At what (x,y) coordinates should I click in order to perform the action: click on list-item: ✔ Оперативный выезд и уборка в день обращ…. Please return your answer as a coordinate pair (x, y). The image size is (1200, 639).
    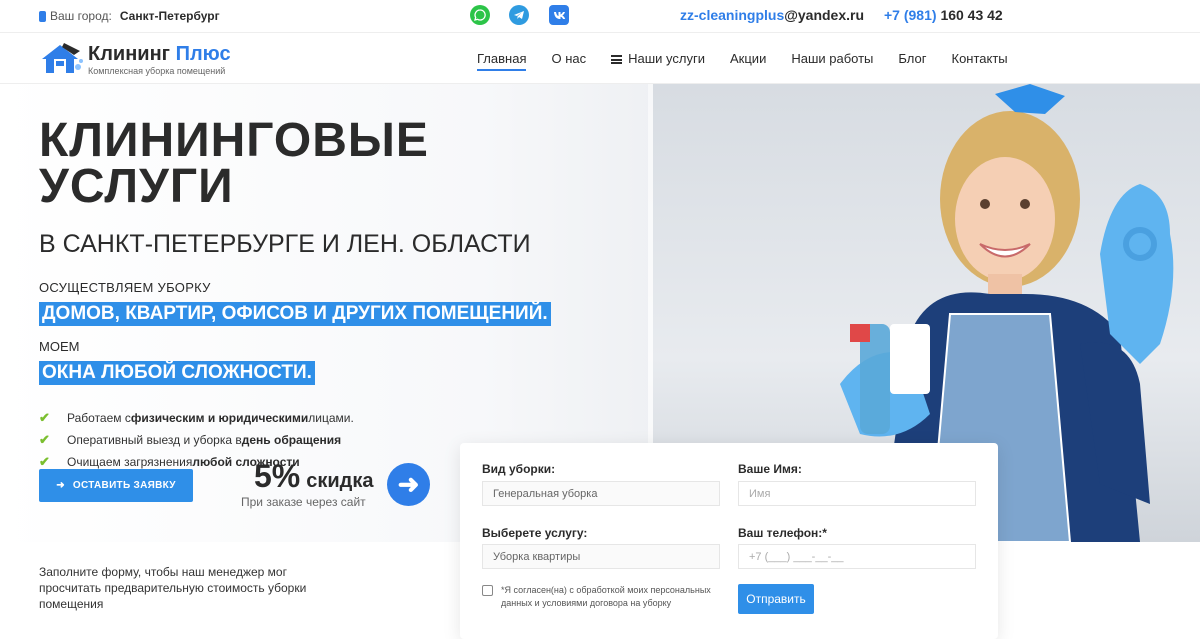
    Looking at the image, I should click on (190, 439).